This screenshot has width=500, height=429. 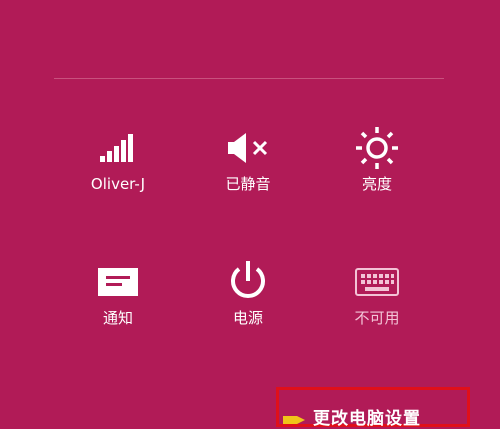 I want to click on brightness-label: 亮度, so click(x=376, y=184).